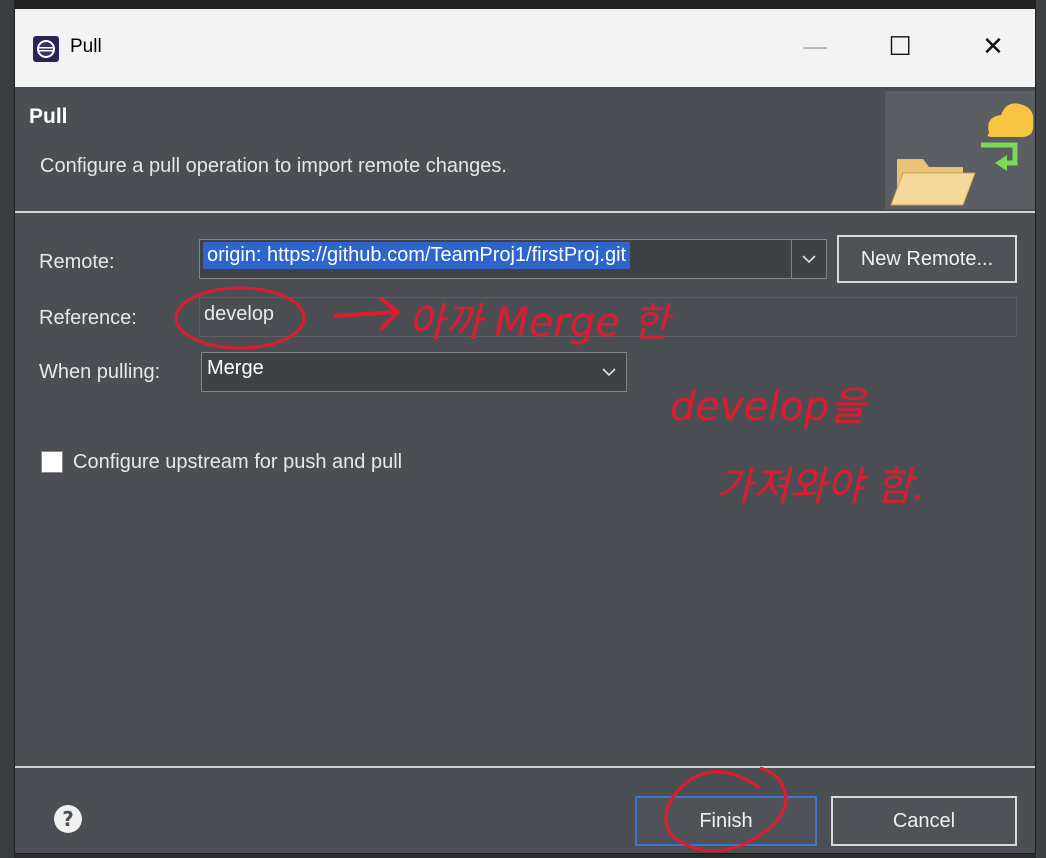 This screenshot has width=1046, height=858. I want to click on footer-separator, so click(525, 767).